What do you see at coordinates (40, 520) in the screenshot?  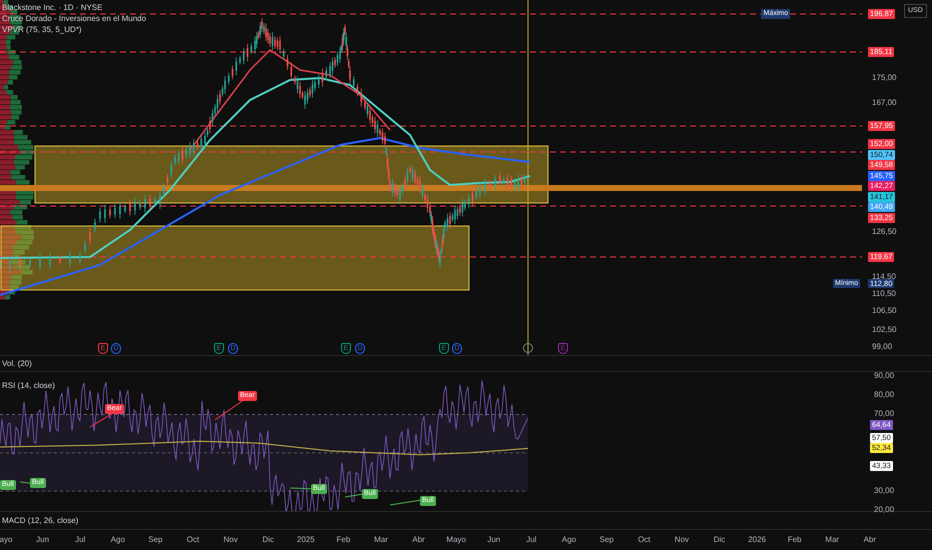 I see `pane-title: MACD (12, 26, close)` at bounding box center [40, 520].